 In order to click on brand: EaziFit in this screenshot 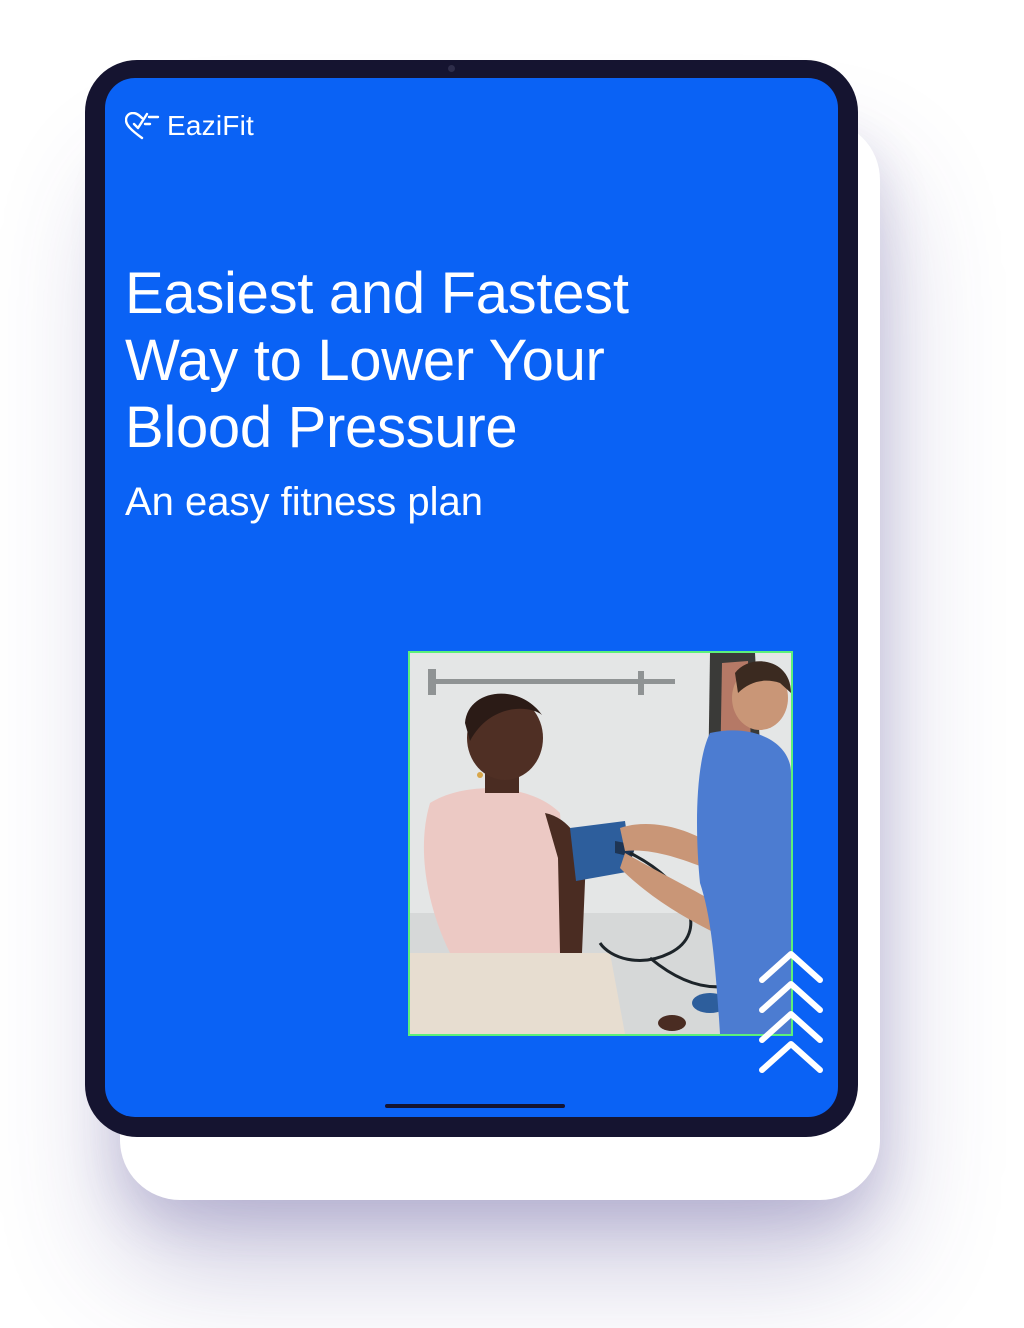, I will do `click(189, 126)`.